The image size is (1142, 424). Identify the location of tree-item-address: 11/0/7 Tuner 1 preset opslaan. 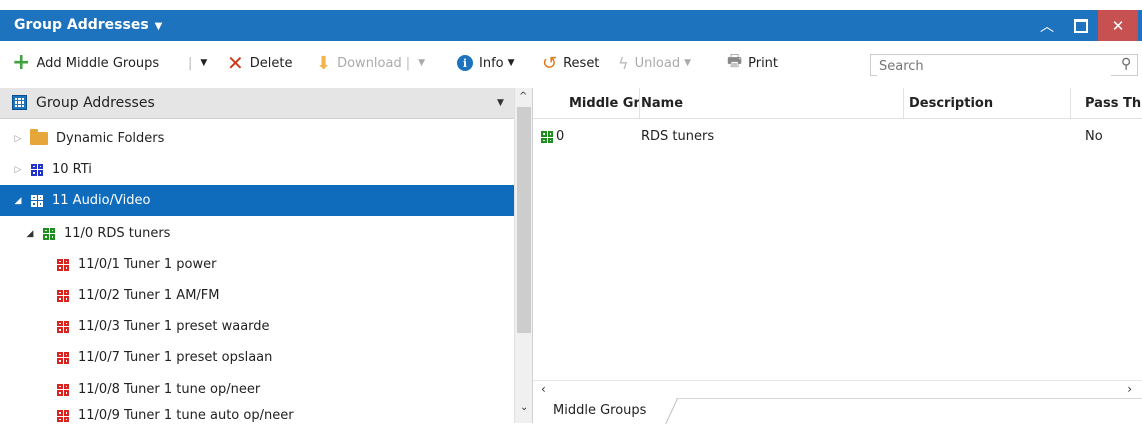
(257, 357).